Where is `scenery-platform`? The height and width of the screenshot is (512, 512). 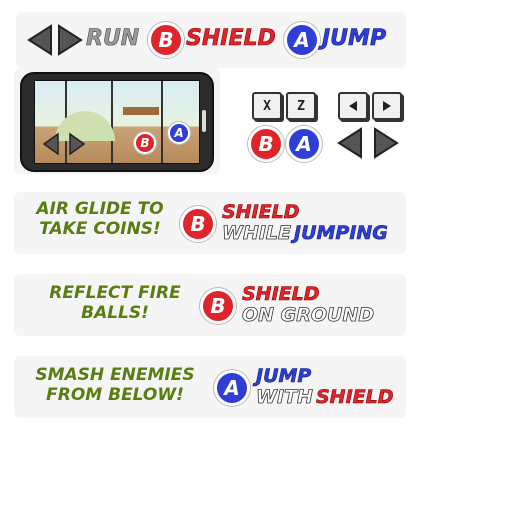
scenery-platform is located at coordinates (141, 111).